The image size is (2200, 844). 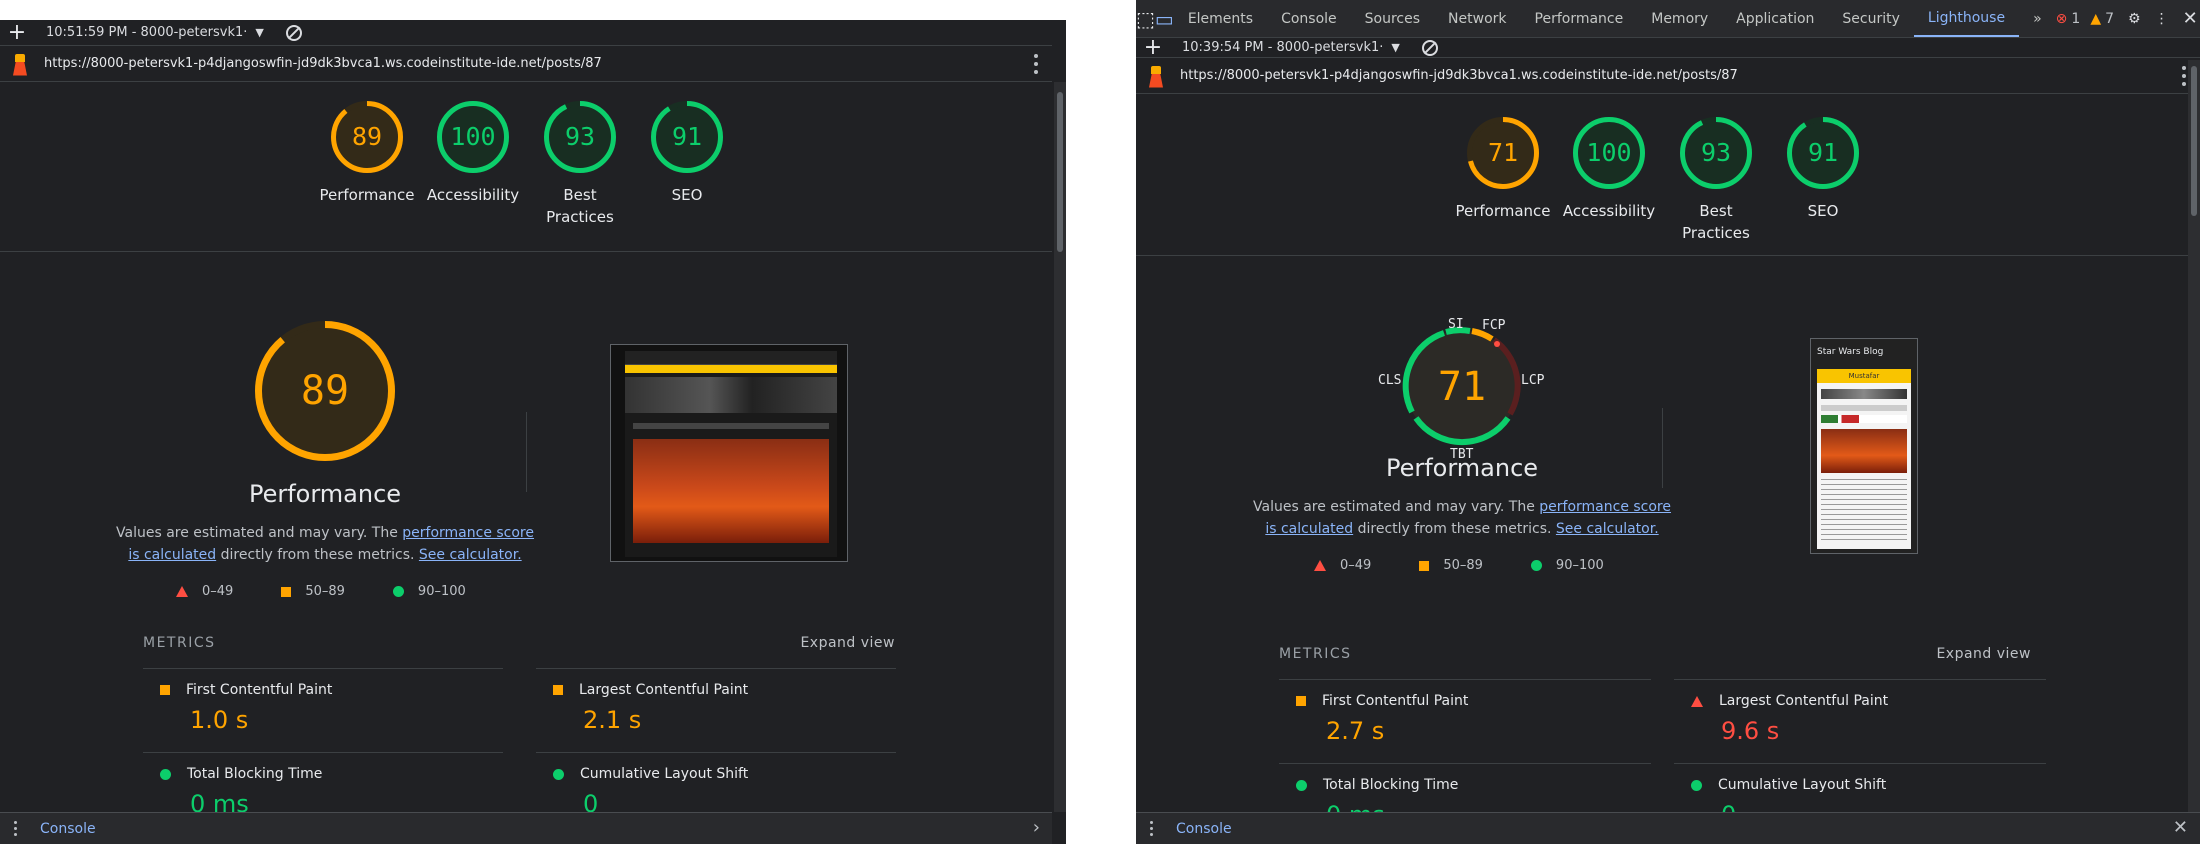 I want to click on tab-security: Security, so click(x=1871, y=19).